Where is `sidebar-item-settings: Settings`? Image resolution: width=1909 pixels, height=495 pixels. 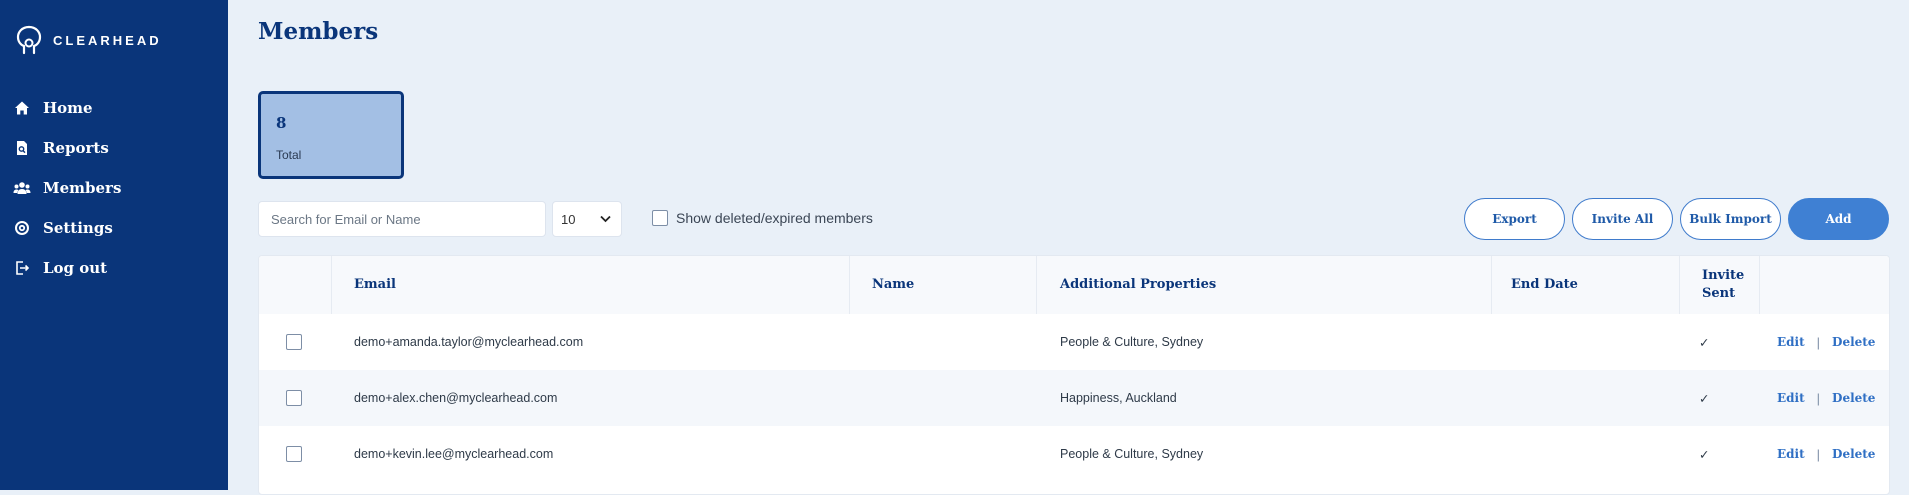
sidebar-item-settings: Settings is located at coordinates (114, 228).